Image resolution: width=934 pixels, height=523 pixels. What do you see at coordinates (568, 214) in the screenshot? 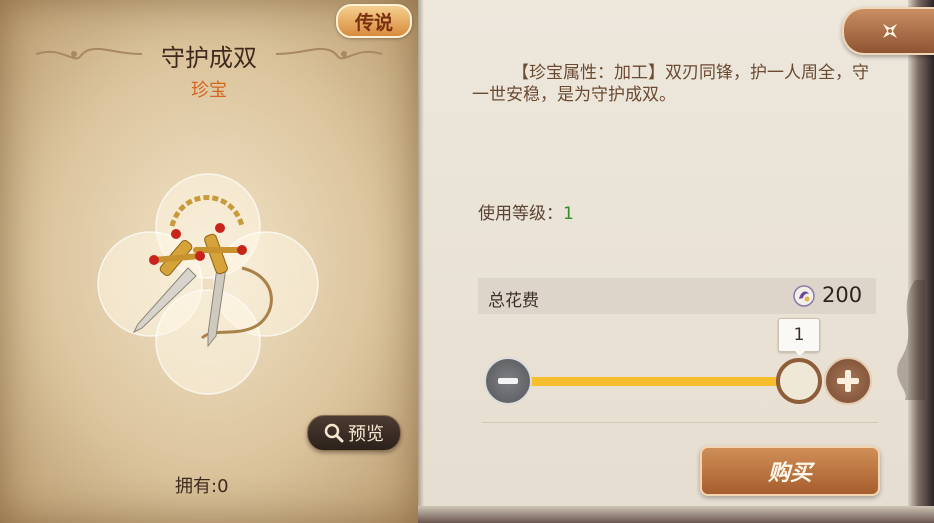
I see `level-value: 1` at bounding box center [568, 214].